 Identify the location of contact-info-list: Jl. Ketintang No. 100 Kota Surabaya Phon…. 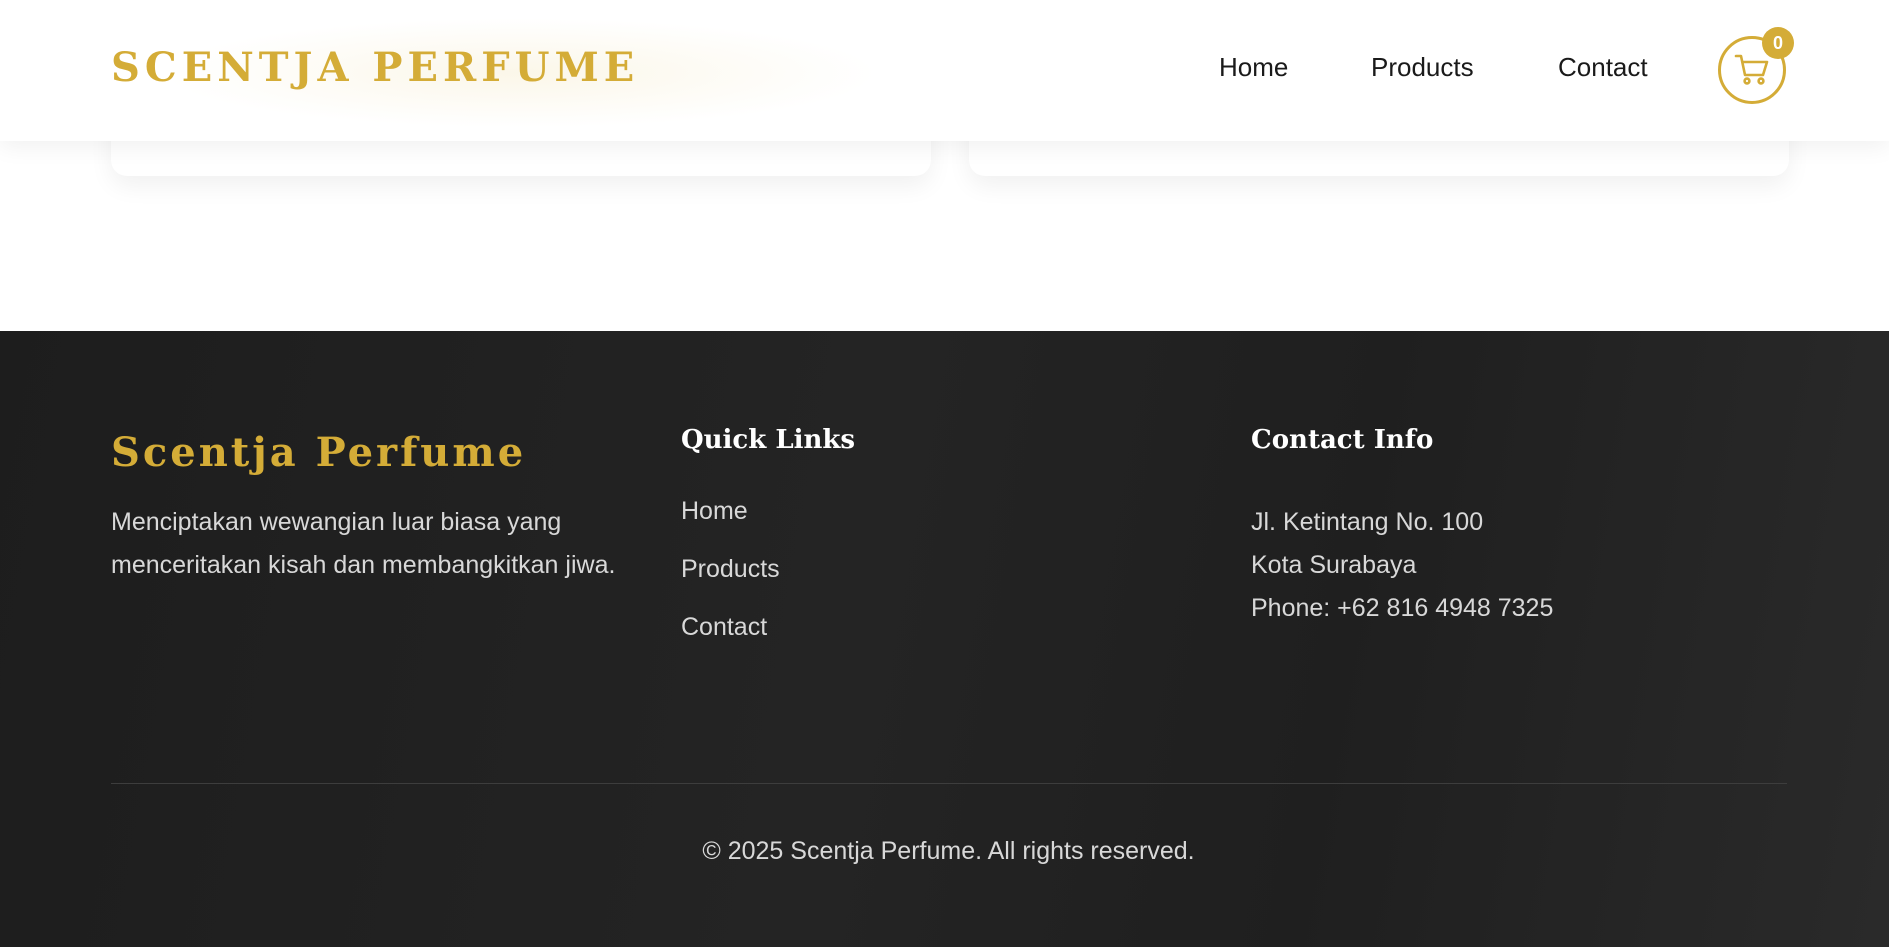
(1402, 565).